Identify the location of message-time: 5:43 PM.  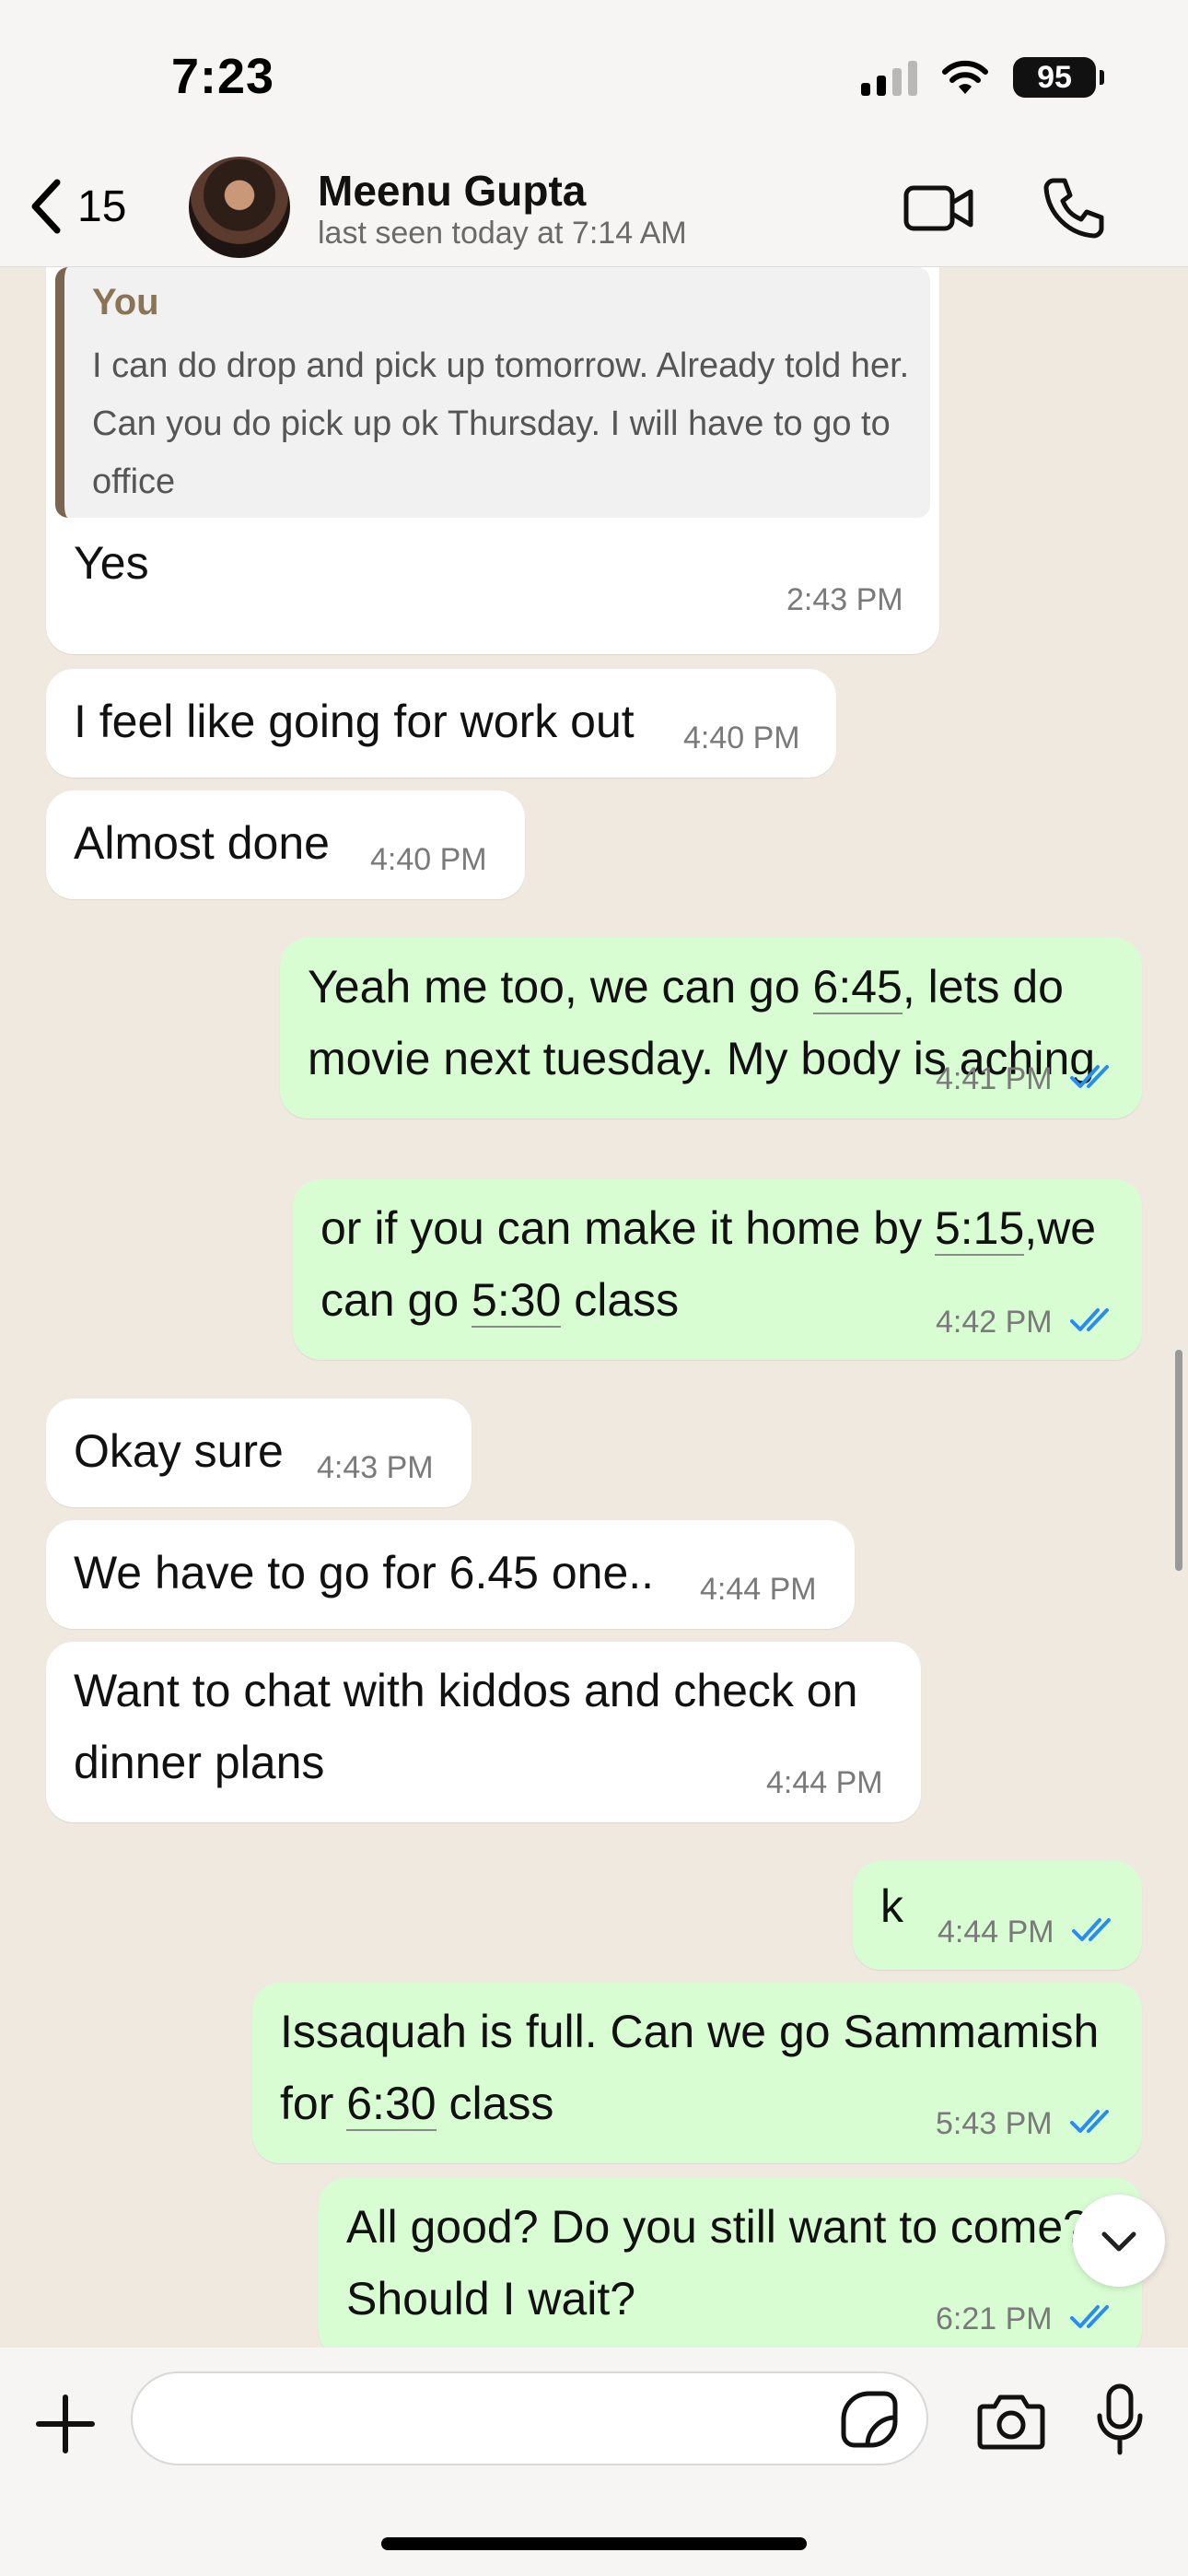
(995, 2123).